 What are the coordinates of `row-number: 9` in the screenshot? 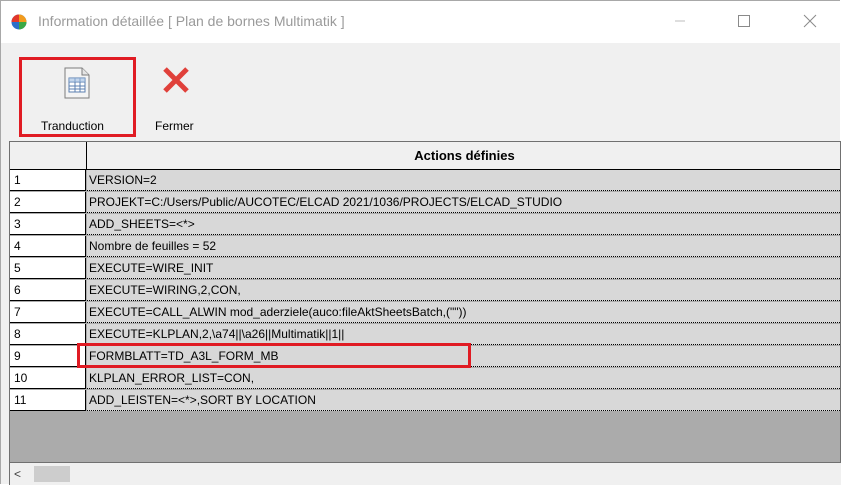 It's located at (48, 356).